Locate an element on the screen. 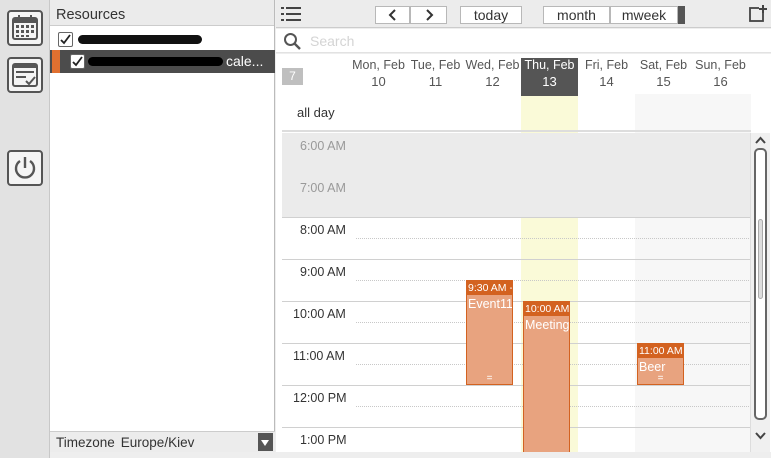 This screenshot has height=458, width=771. calendar-event: 10:00 AM Meeting is located at coordinates (546, 376).